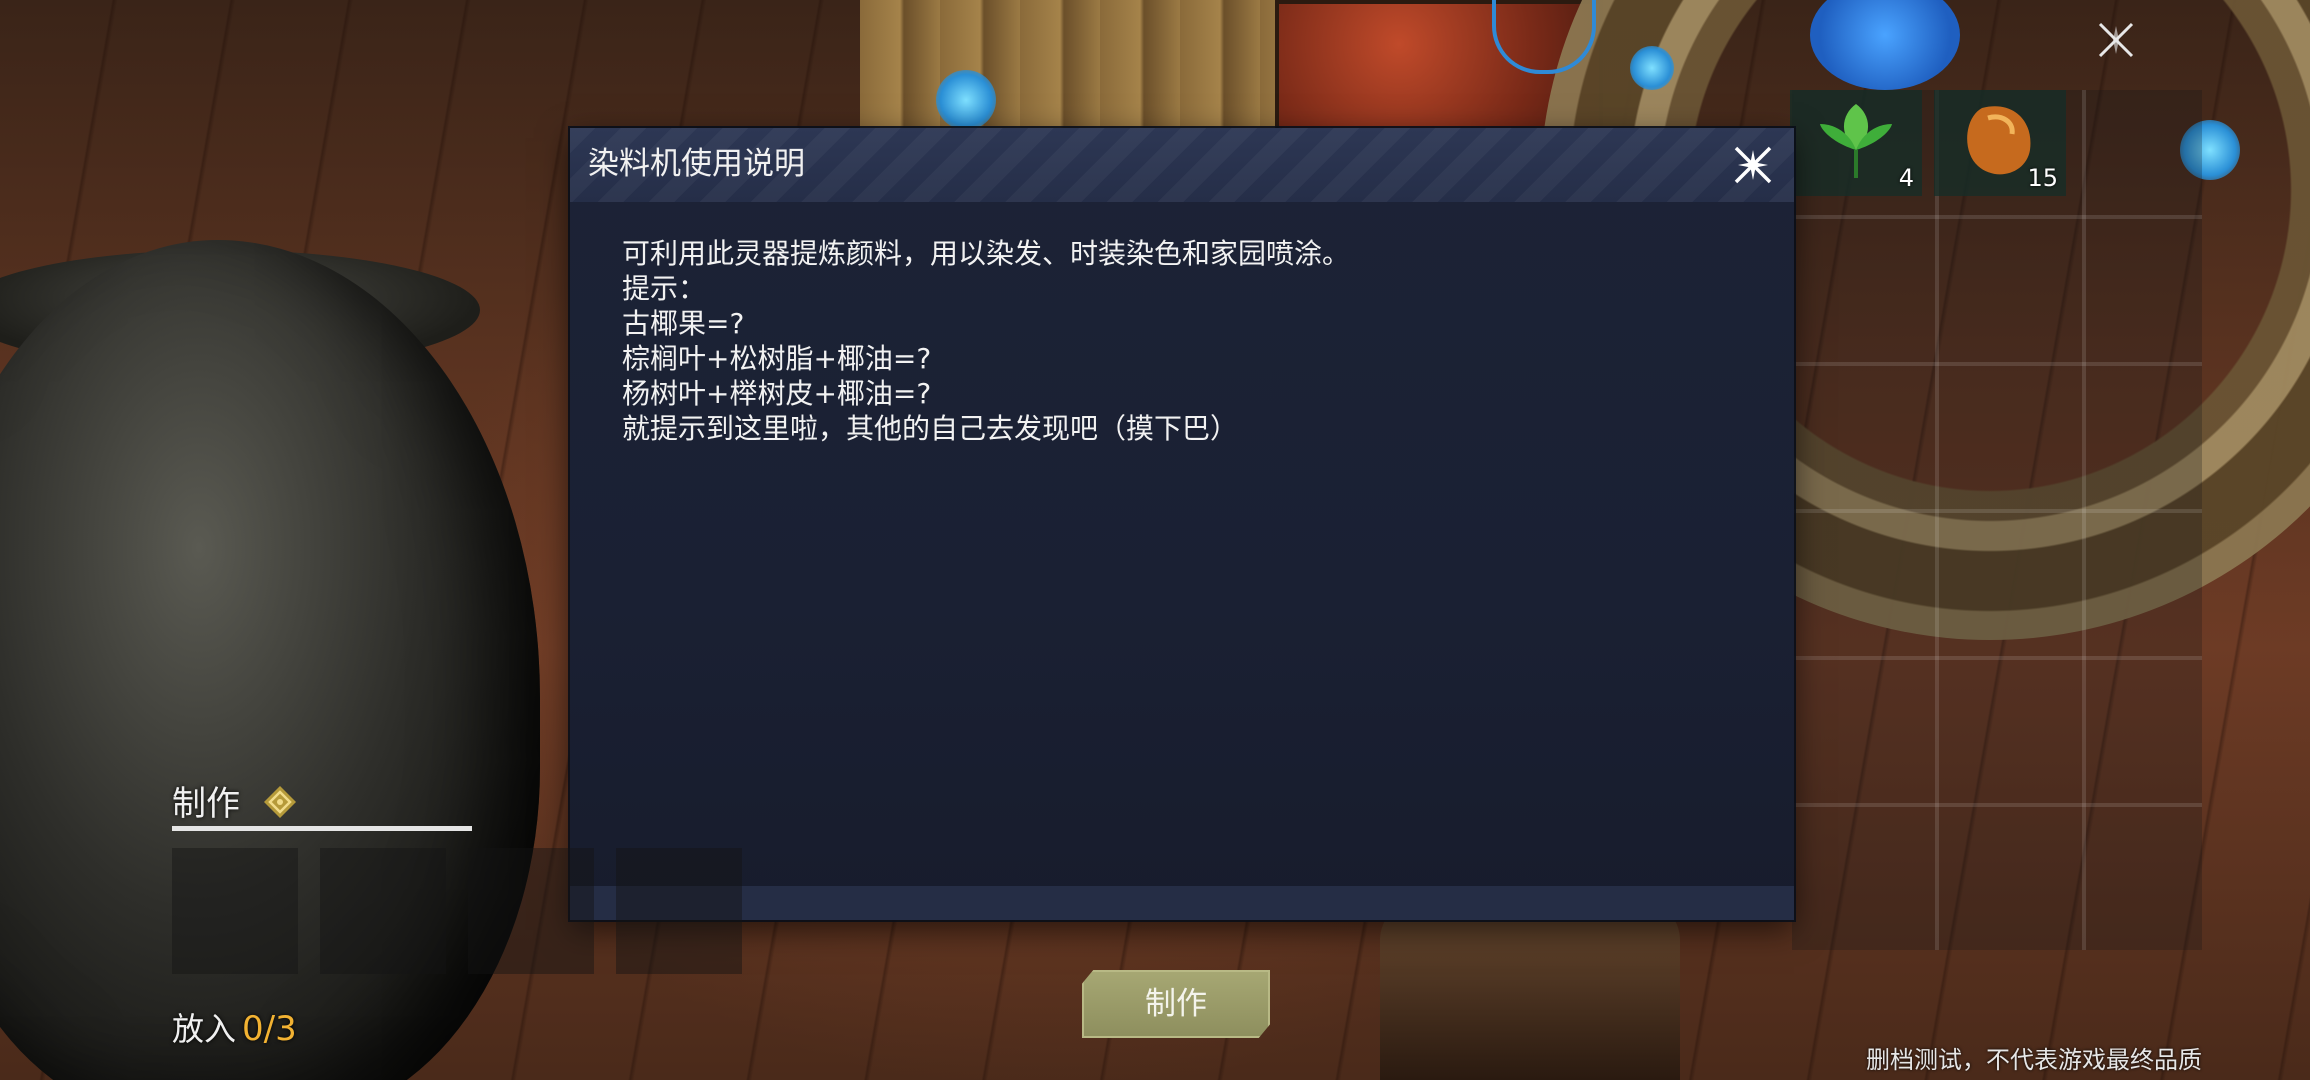 The image size is (2310, 1080). I want to click on dialog-title: 染料机使用说明, so click(696, 164).